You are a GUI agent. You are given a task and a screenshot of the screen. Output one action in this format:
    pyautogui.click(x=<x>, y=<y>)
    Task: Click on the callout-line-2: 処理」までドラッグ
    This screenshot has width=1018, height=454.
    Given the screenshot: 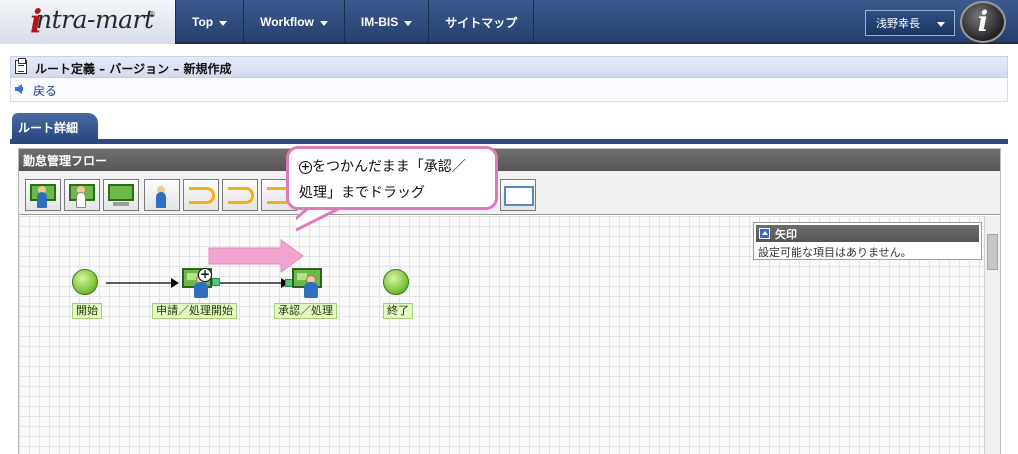 What is the action you would take?
    pyautogui.click(x=362, y=193)
    